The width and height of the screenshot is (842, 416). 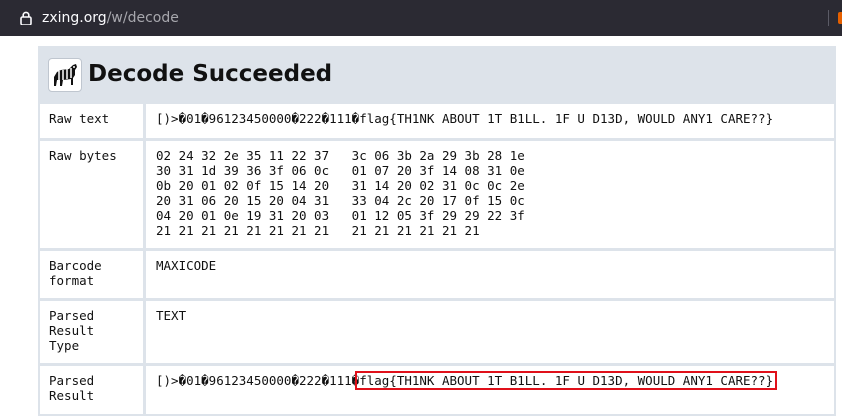 I want to click on raw-bytes-label: Raw bytes, so click(x=91, y=194).